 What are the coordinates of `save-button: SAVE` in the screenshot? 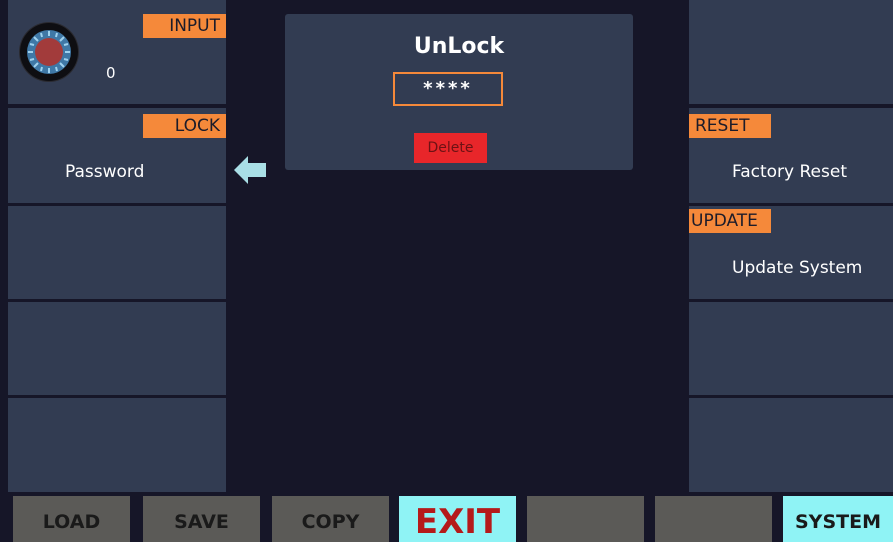 It's located at (201, 519).